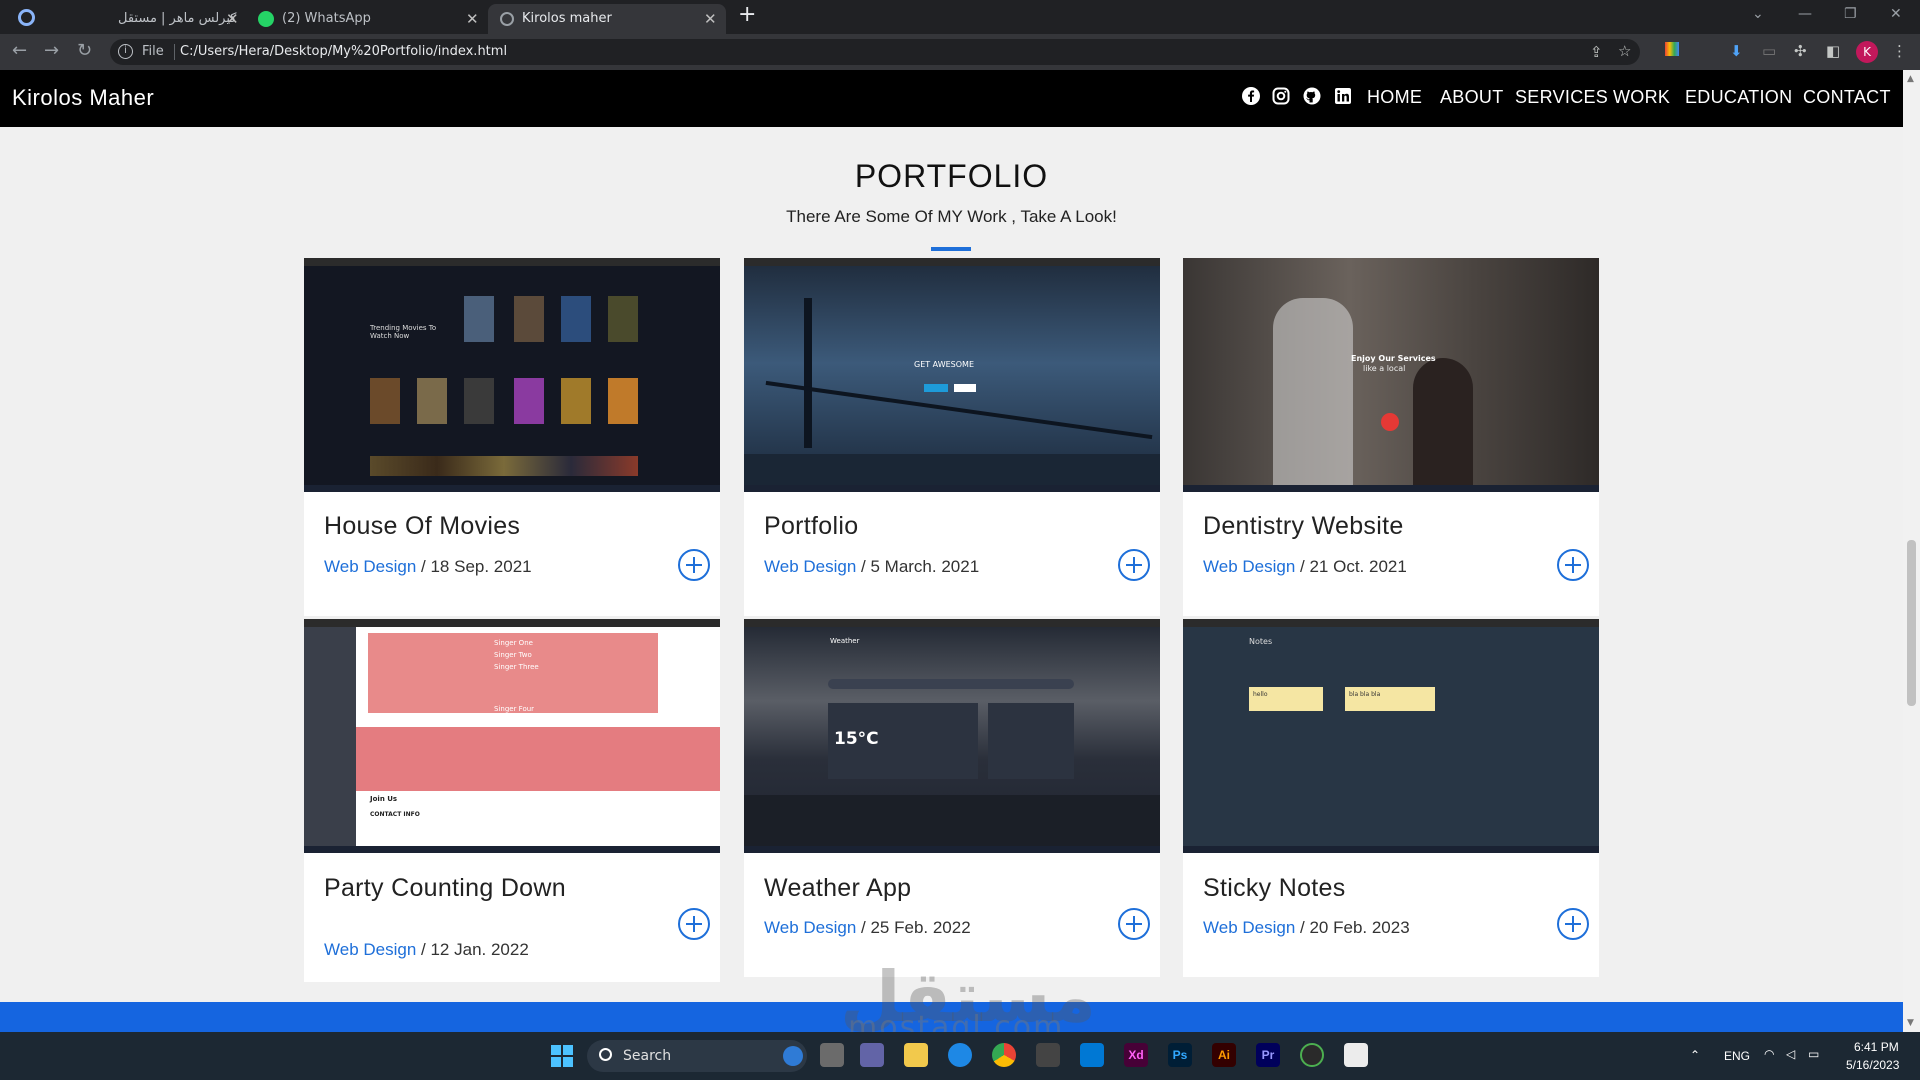  What do you see at coordinates (1472, 97) in the screenshot?
I see `nav-about: ABOUT` at bounding box center [1472, 97].